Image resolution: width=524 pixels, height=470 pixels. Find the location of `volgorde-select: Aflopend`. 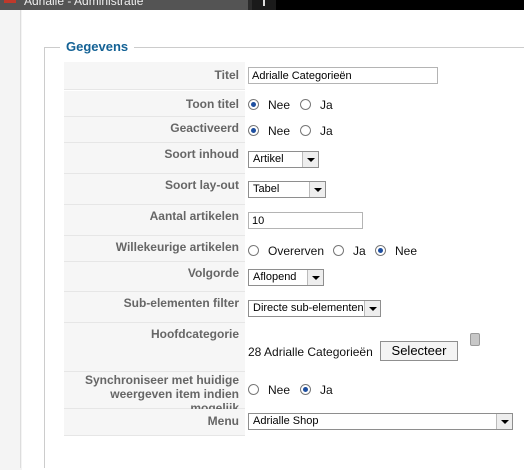

volgorde-select: Aflopend is located at coordinates (286, 277).